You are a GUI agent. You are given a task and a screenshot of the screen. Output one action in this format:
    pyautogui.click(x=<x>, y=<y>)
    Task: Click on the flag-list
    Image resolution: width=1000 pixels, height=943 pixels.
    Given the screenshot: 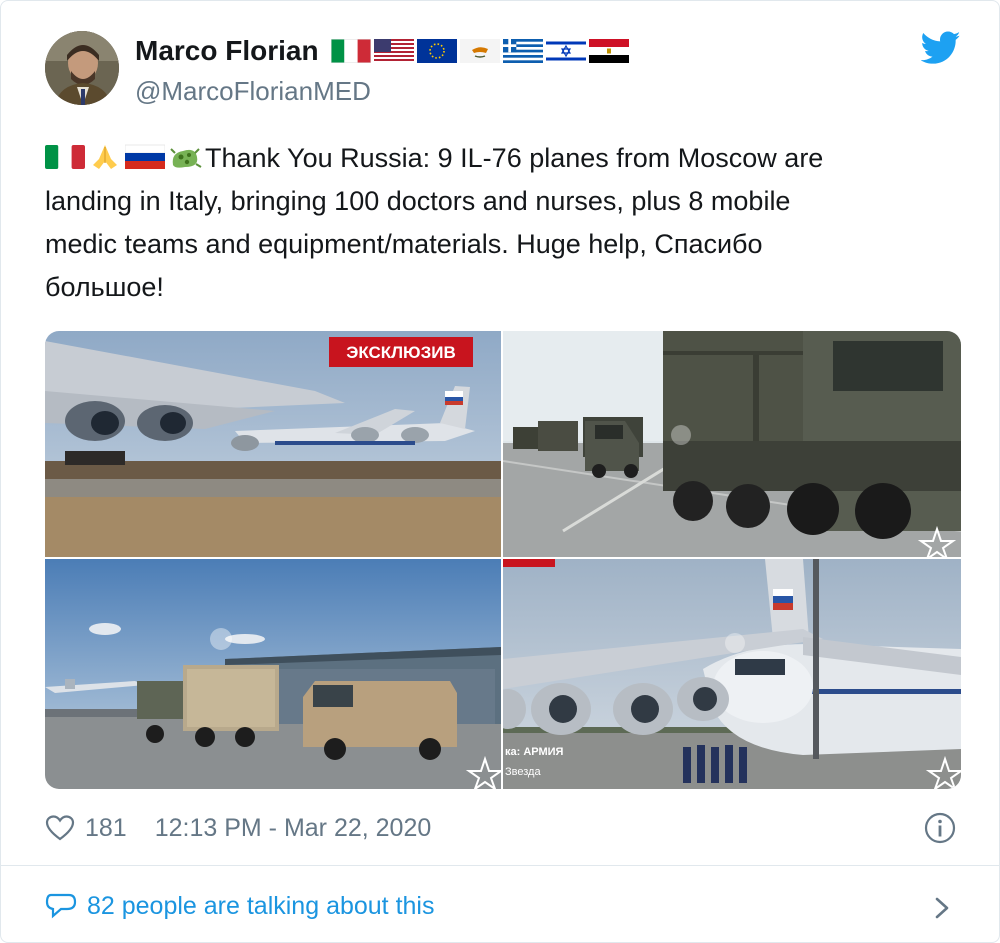 What is the action you would take?
    pyautogui.click(x=479, y=51)
    